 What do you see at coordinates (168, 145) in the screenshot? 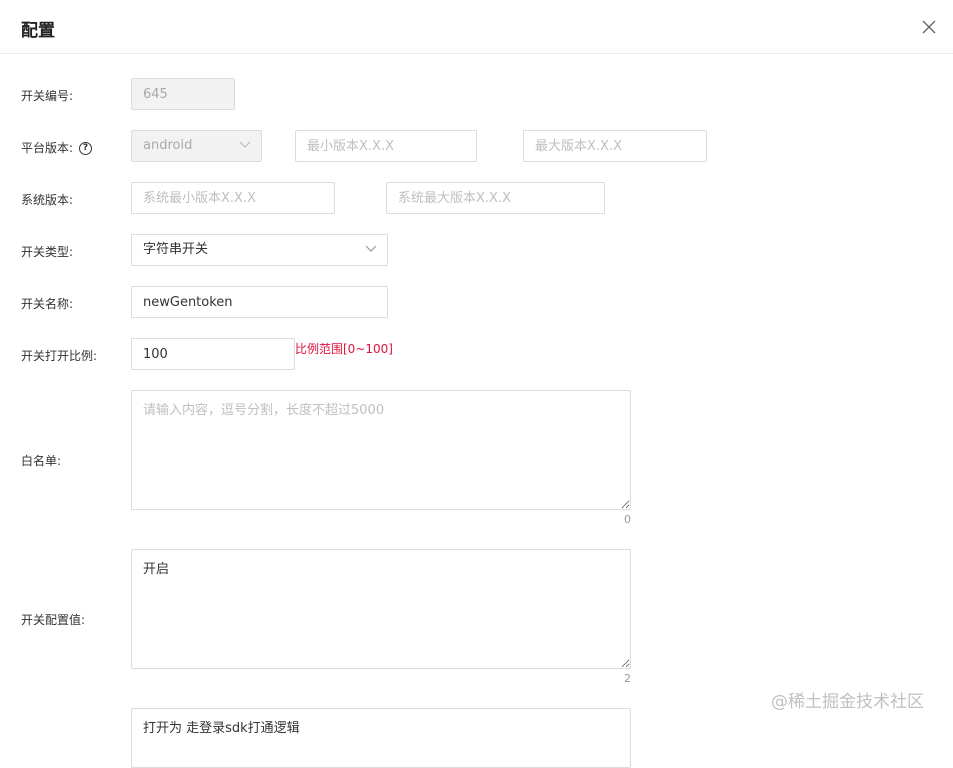
I see `platform-select-value: android` at bounding box center [168, 145].